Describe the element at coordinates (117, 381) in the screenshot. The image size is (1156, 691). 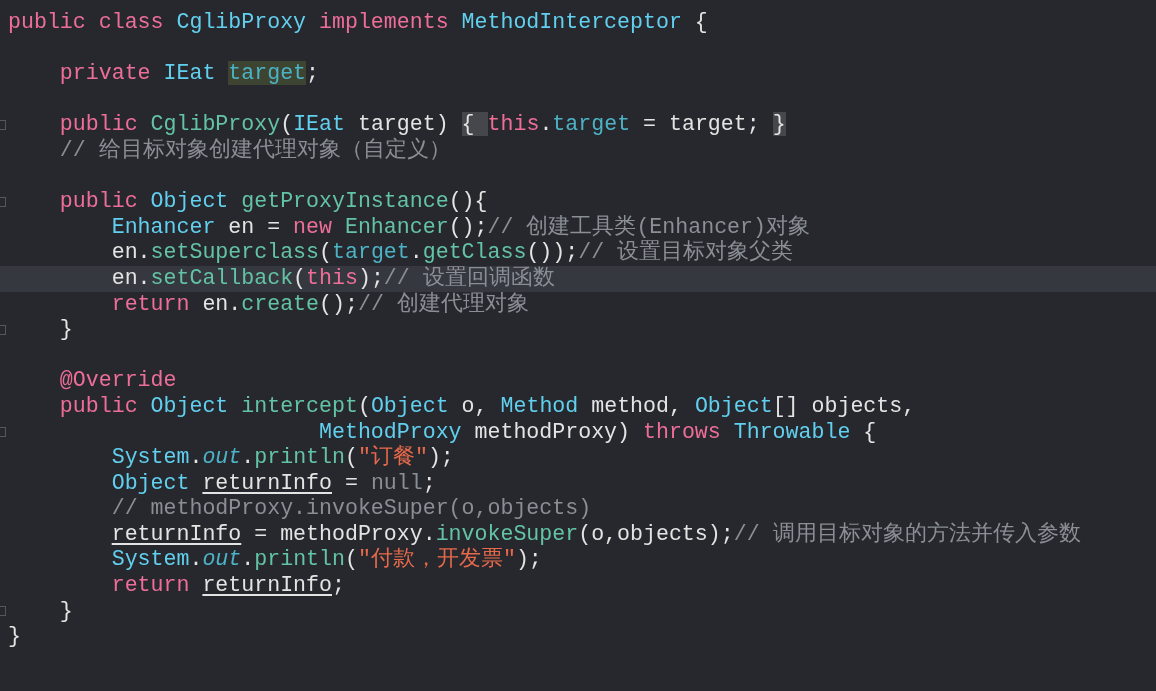
I see `code-line: @Override` at that location.